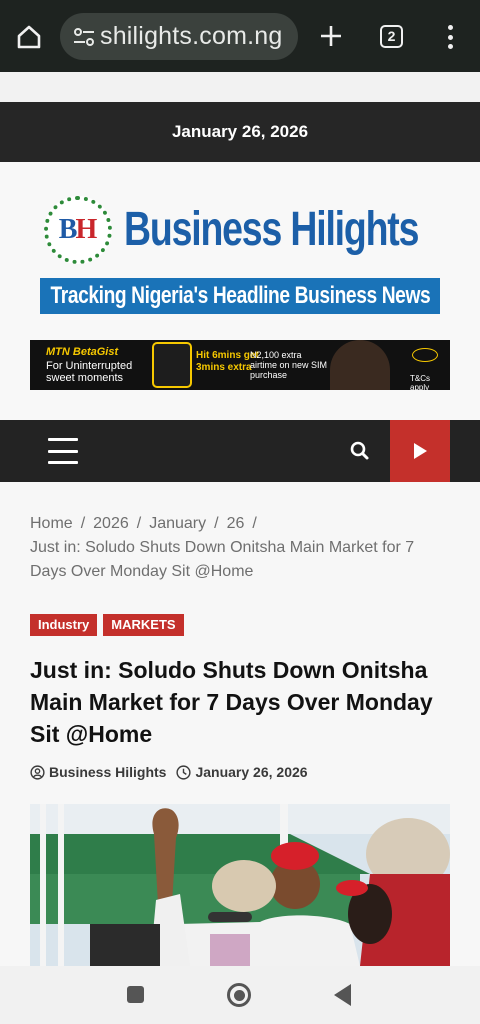 The height and width of the screenshot is (1024, 480). I want to click on tab-switcher-button: 2, so click(391, 36).